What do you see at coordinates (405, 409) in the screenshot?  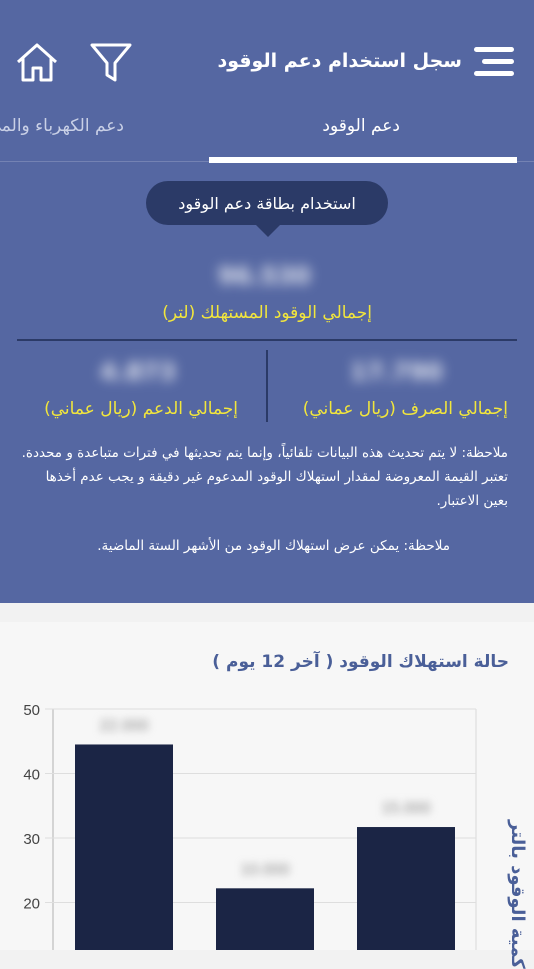 I see `total-spent-label: إجمالي الصرف (ريال عماني)` at bounding box center [405, 409].